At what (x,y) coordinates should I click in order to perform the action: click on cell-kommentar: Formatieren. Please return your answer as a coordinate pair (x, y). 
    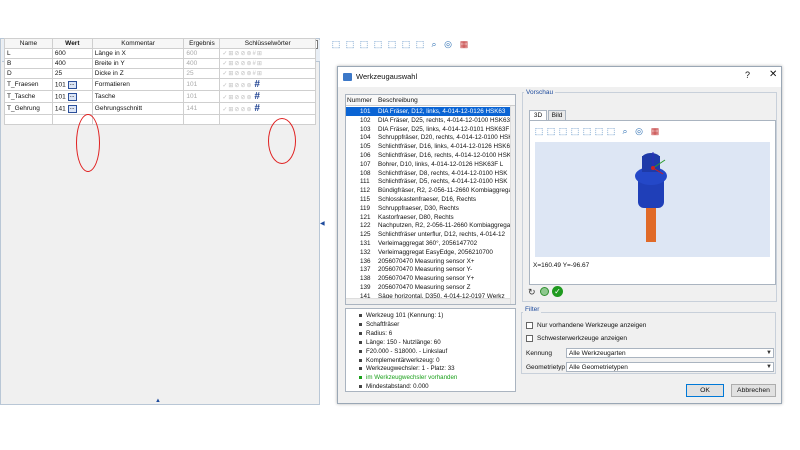
    Looking at the image, I should click on (138, 84).